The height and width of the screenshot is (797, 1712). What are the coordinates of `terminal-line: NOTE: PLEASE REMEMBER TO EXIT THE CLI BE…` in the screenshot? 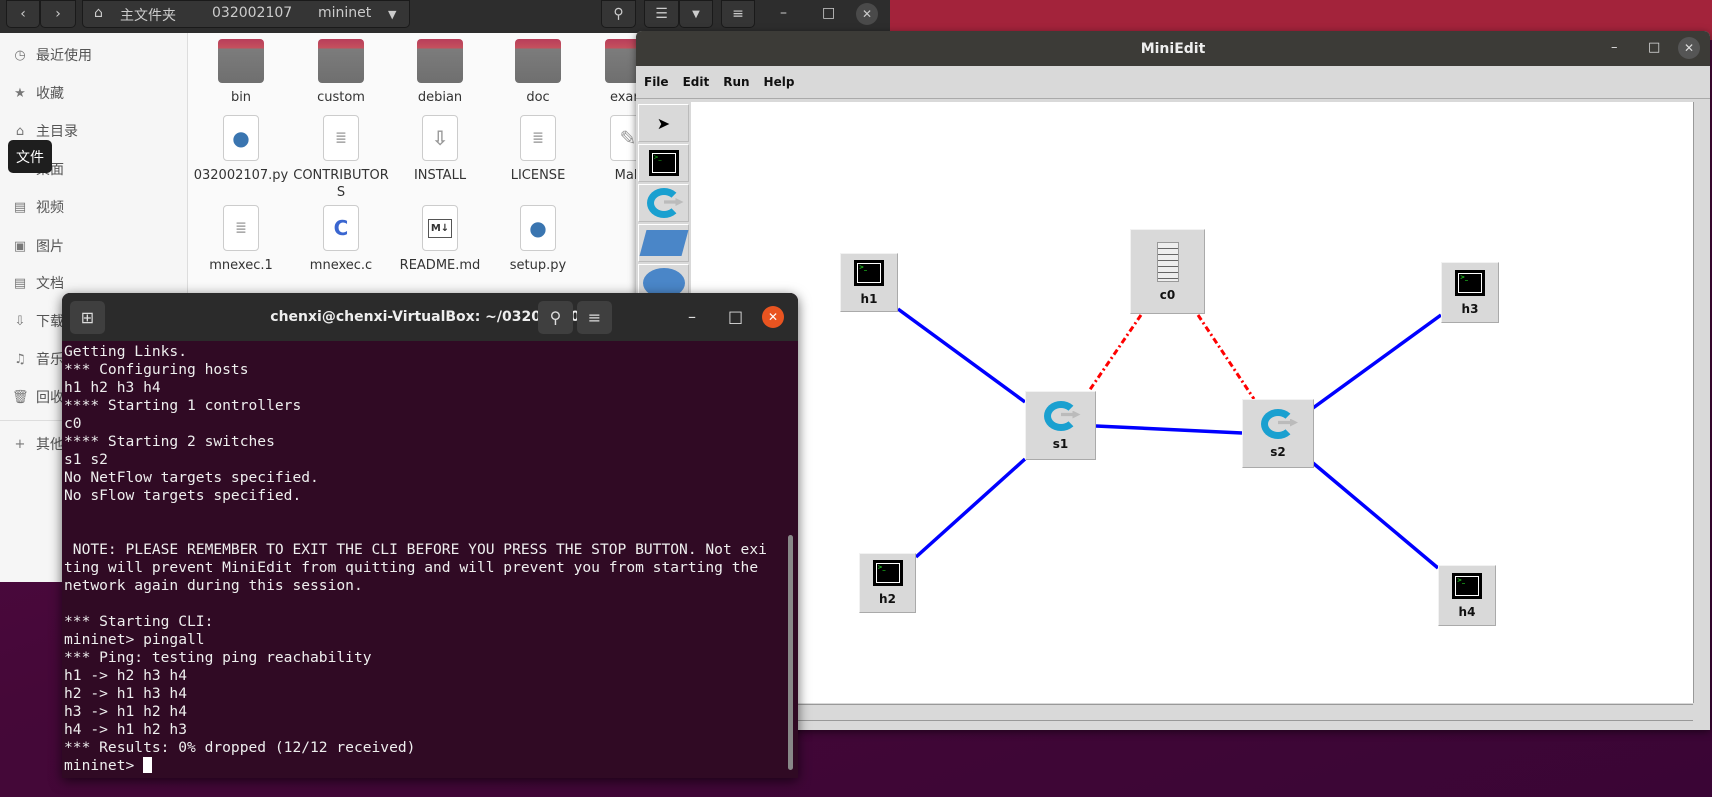 It's located at (415, 549).